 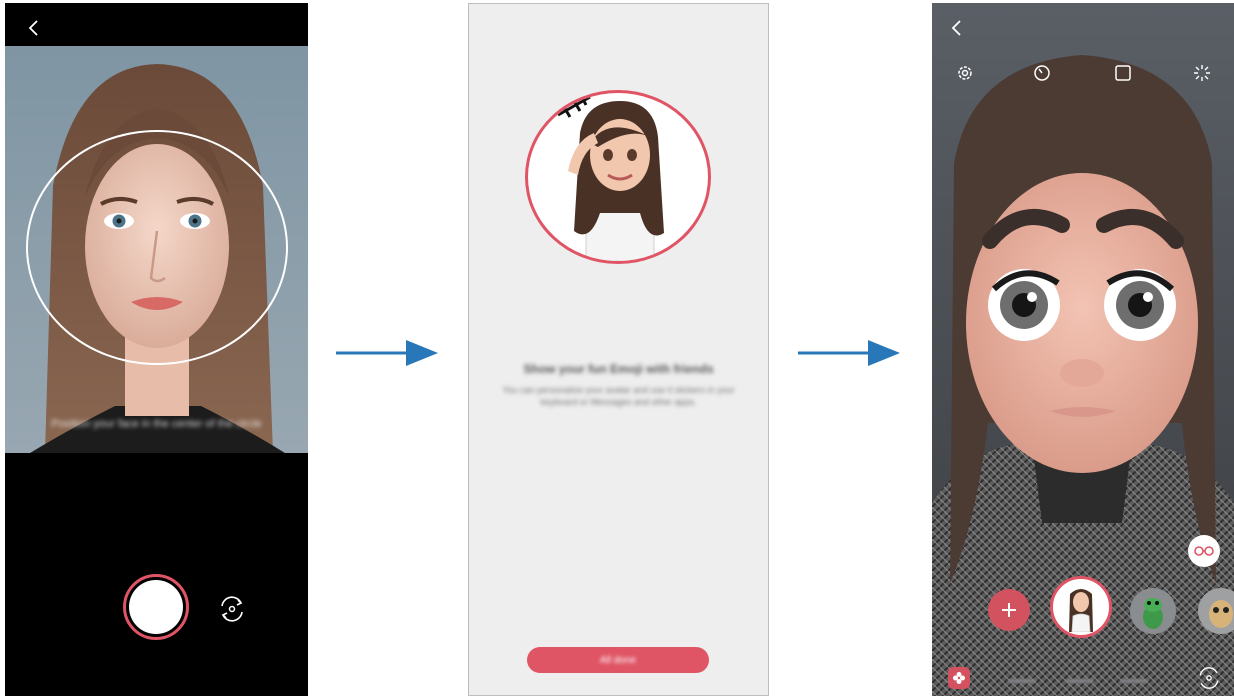 I want to click on bixby-vision-button, so click(x=959, y=678).